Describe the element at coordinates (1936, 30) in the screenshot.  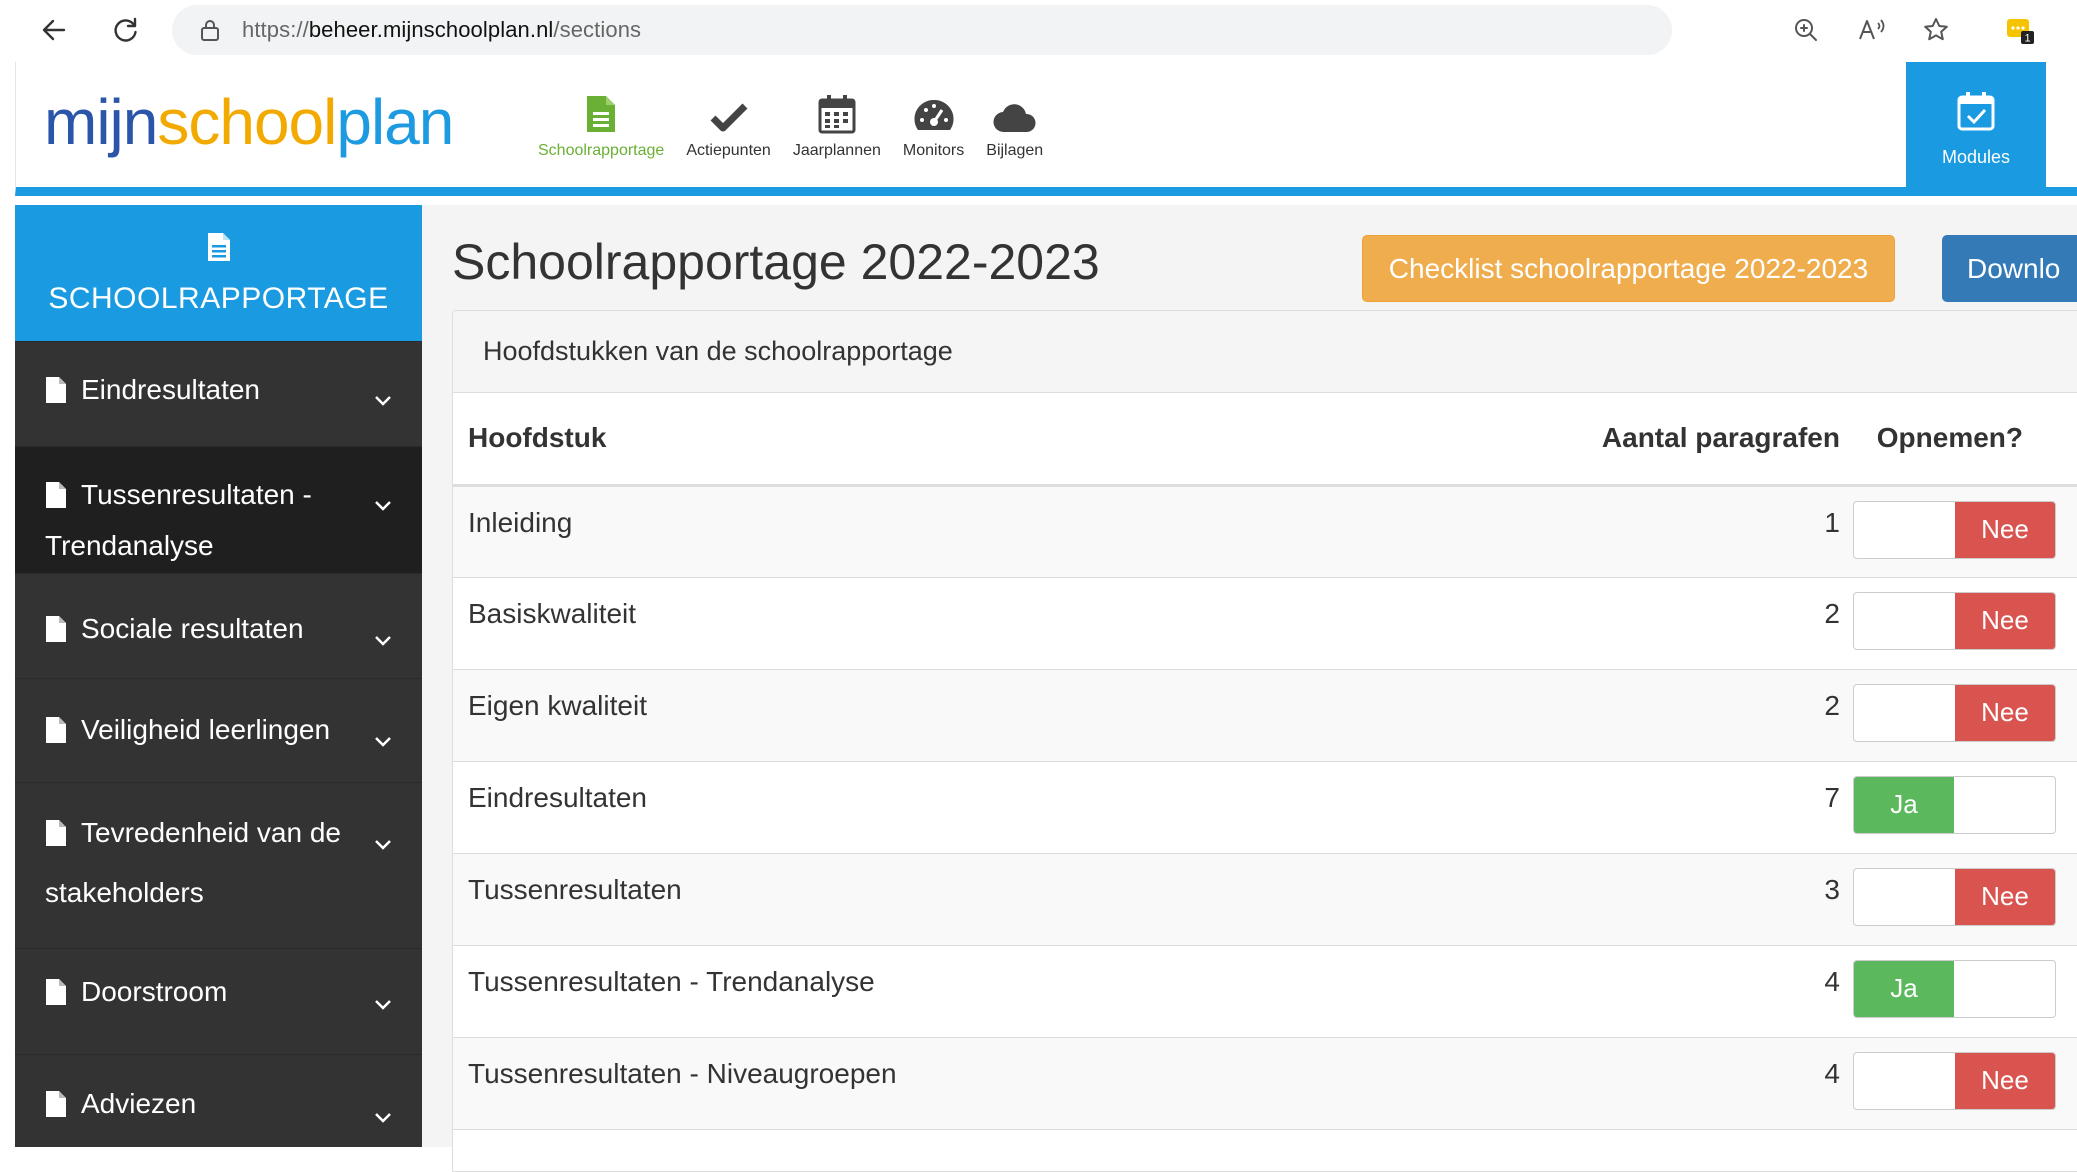
I see `favorite-star-icon` at that location.